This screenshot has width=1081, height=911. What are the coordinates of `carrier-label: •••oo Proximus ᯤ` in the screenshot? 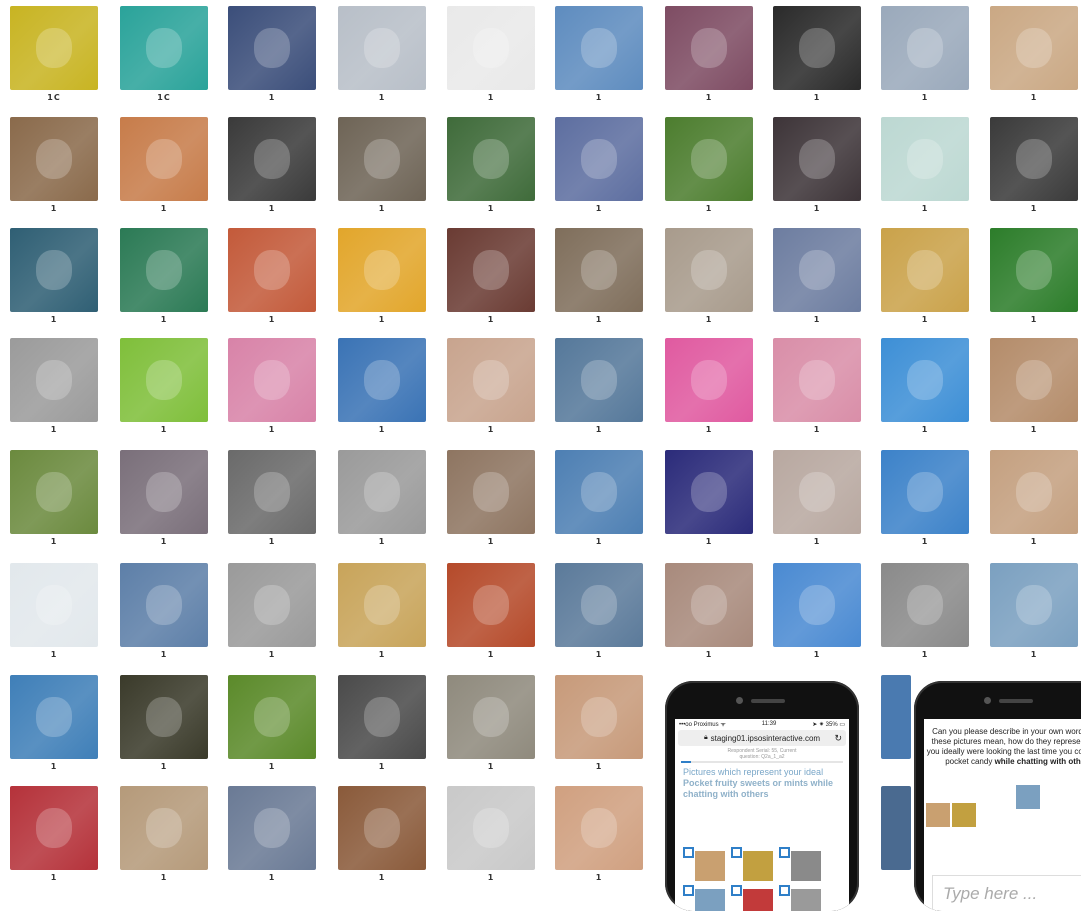 It's located at (702, 725).